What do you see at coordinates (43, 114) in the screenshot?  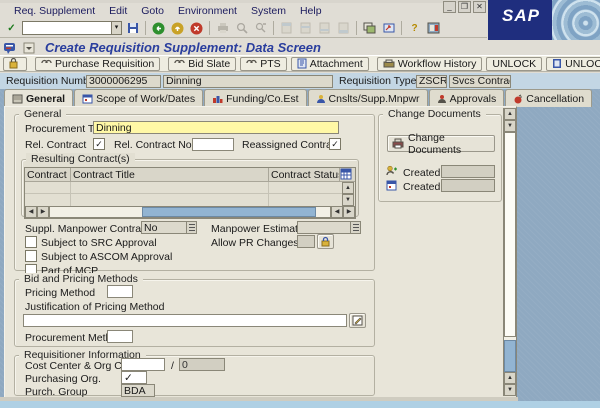 I see `group-title: General` at bounding box center [43, 114].